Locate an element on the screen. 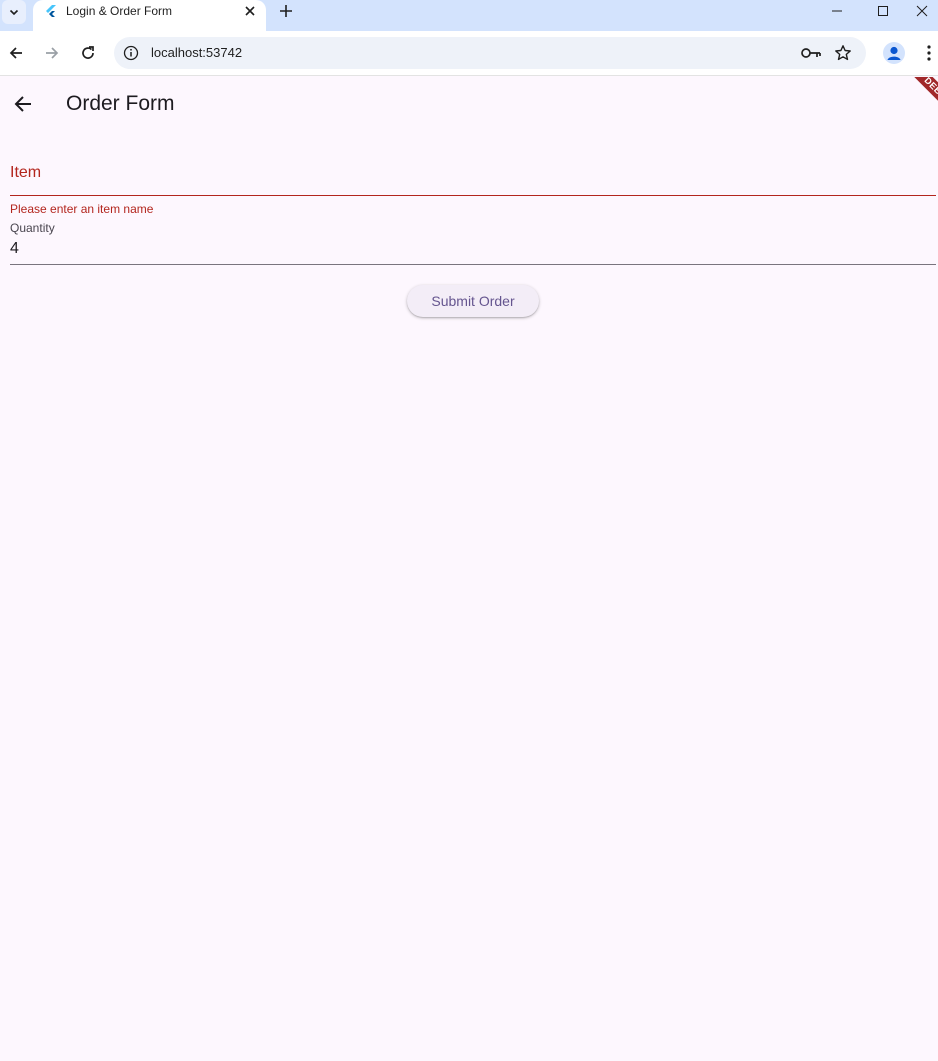  back-button is located at coordinates (23, 104).